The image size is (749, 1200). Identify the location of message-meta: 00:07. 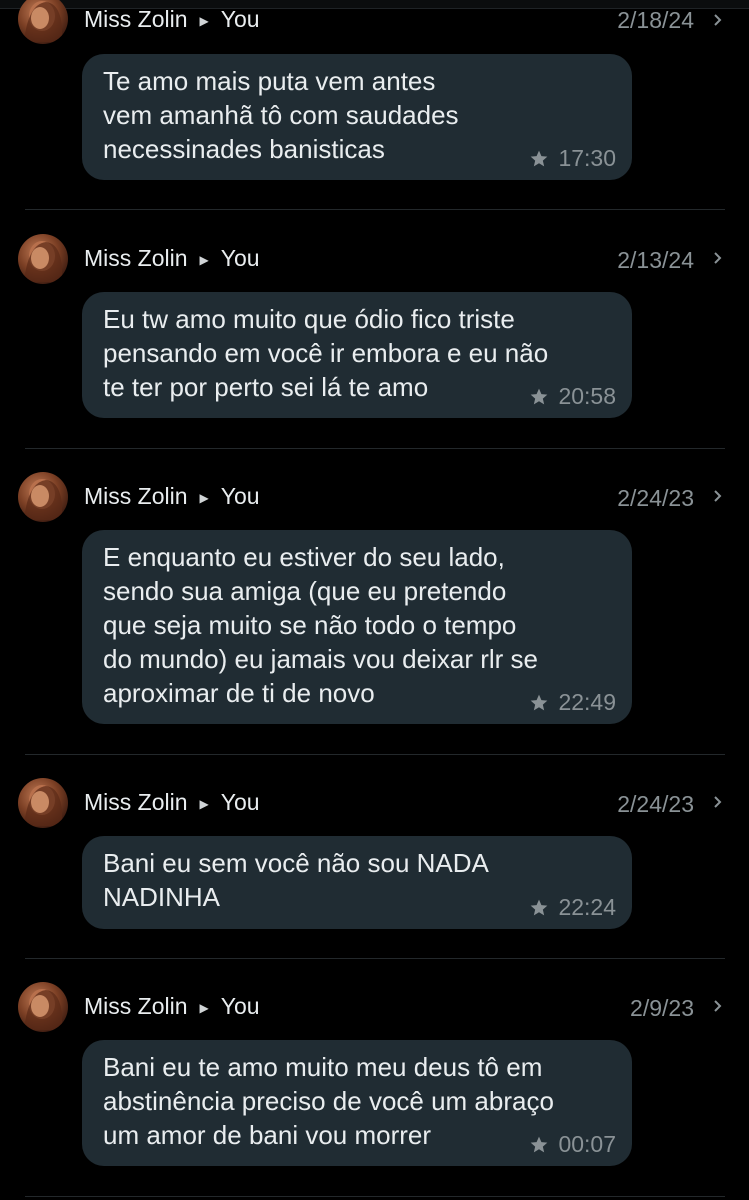
(572, 1144).